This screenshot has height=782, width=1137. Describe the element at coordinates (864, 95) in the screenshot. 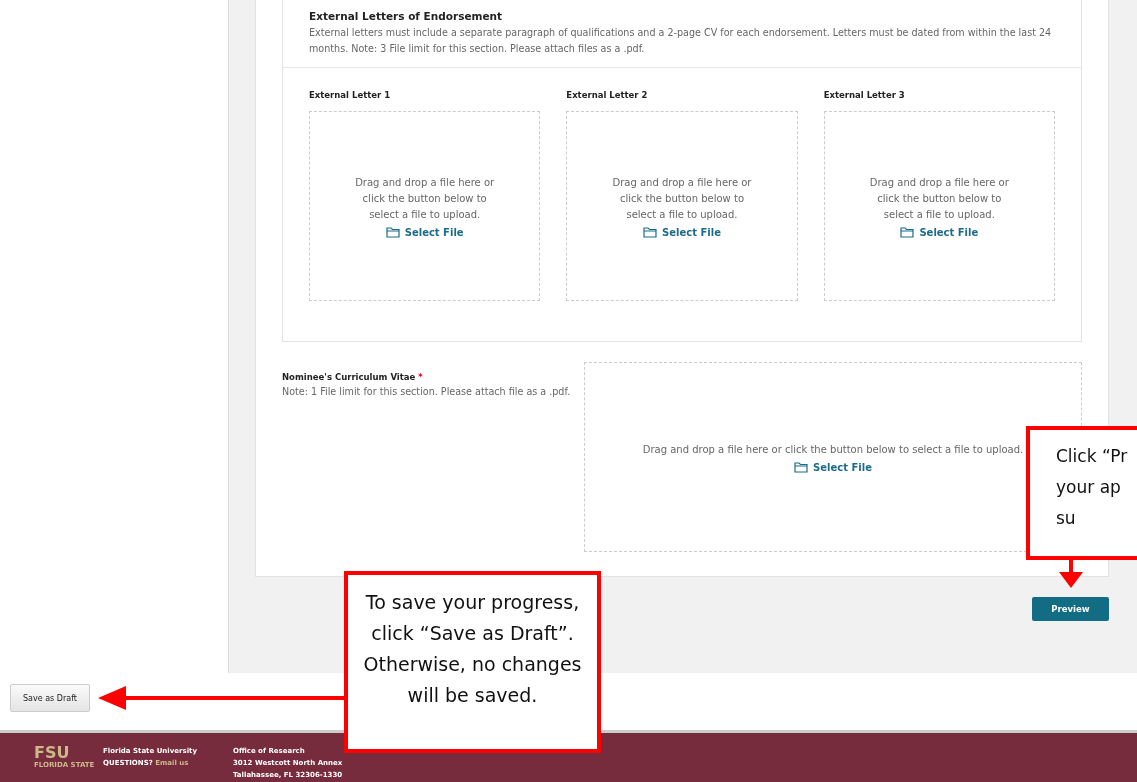

I see `letter-label: External Letter 3` at that location.